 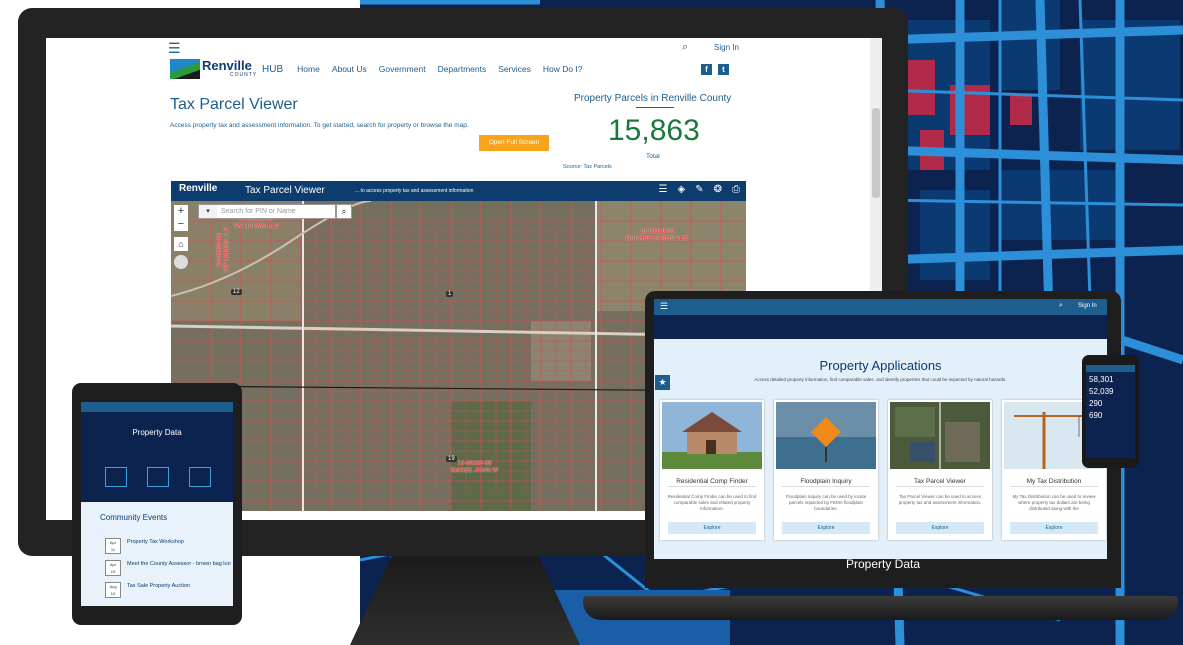 I want to click on nav-departments: Departments, so click(x=462, y=69).